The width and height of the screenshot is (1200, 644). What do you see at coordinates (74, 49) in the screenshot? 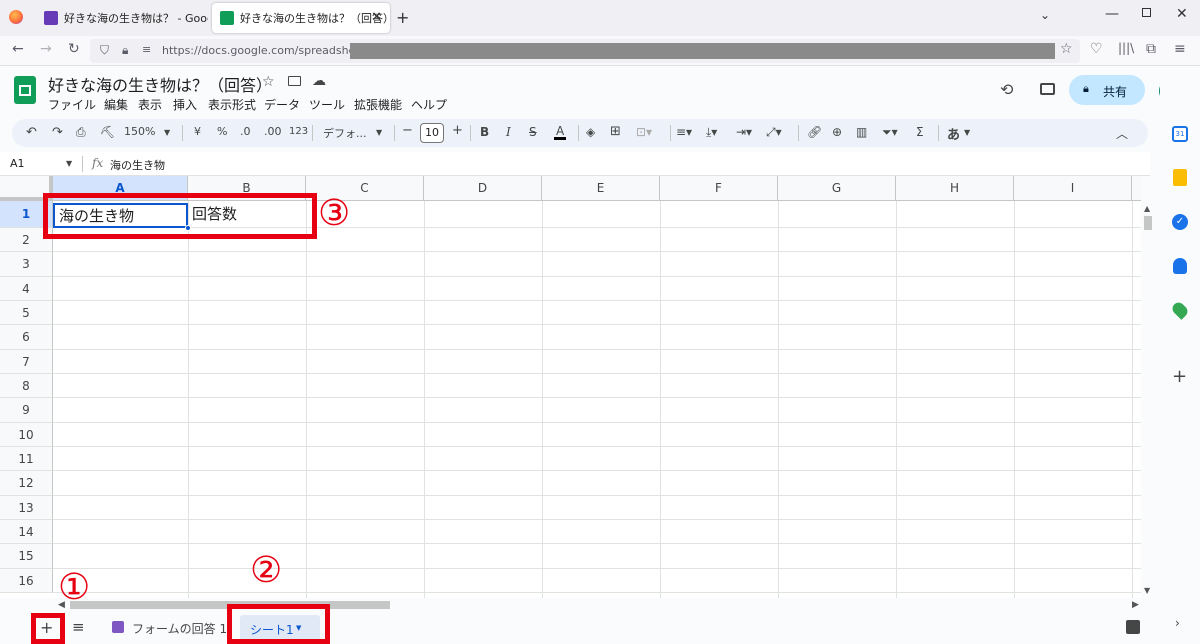
I see `reload-icon: ↻` at bounding box center [74, 49].